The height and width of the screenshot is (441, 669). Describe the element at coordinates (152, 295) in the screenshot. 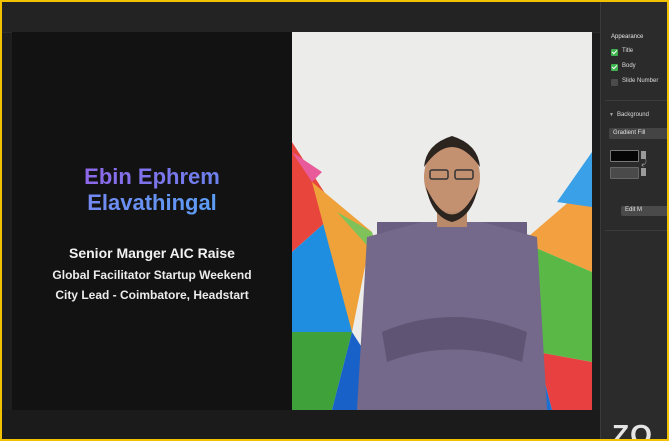

I see `speaker-subtitle-2: City Lead - Coimbatore, Headstart` at that location.